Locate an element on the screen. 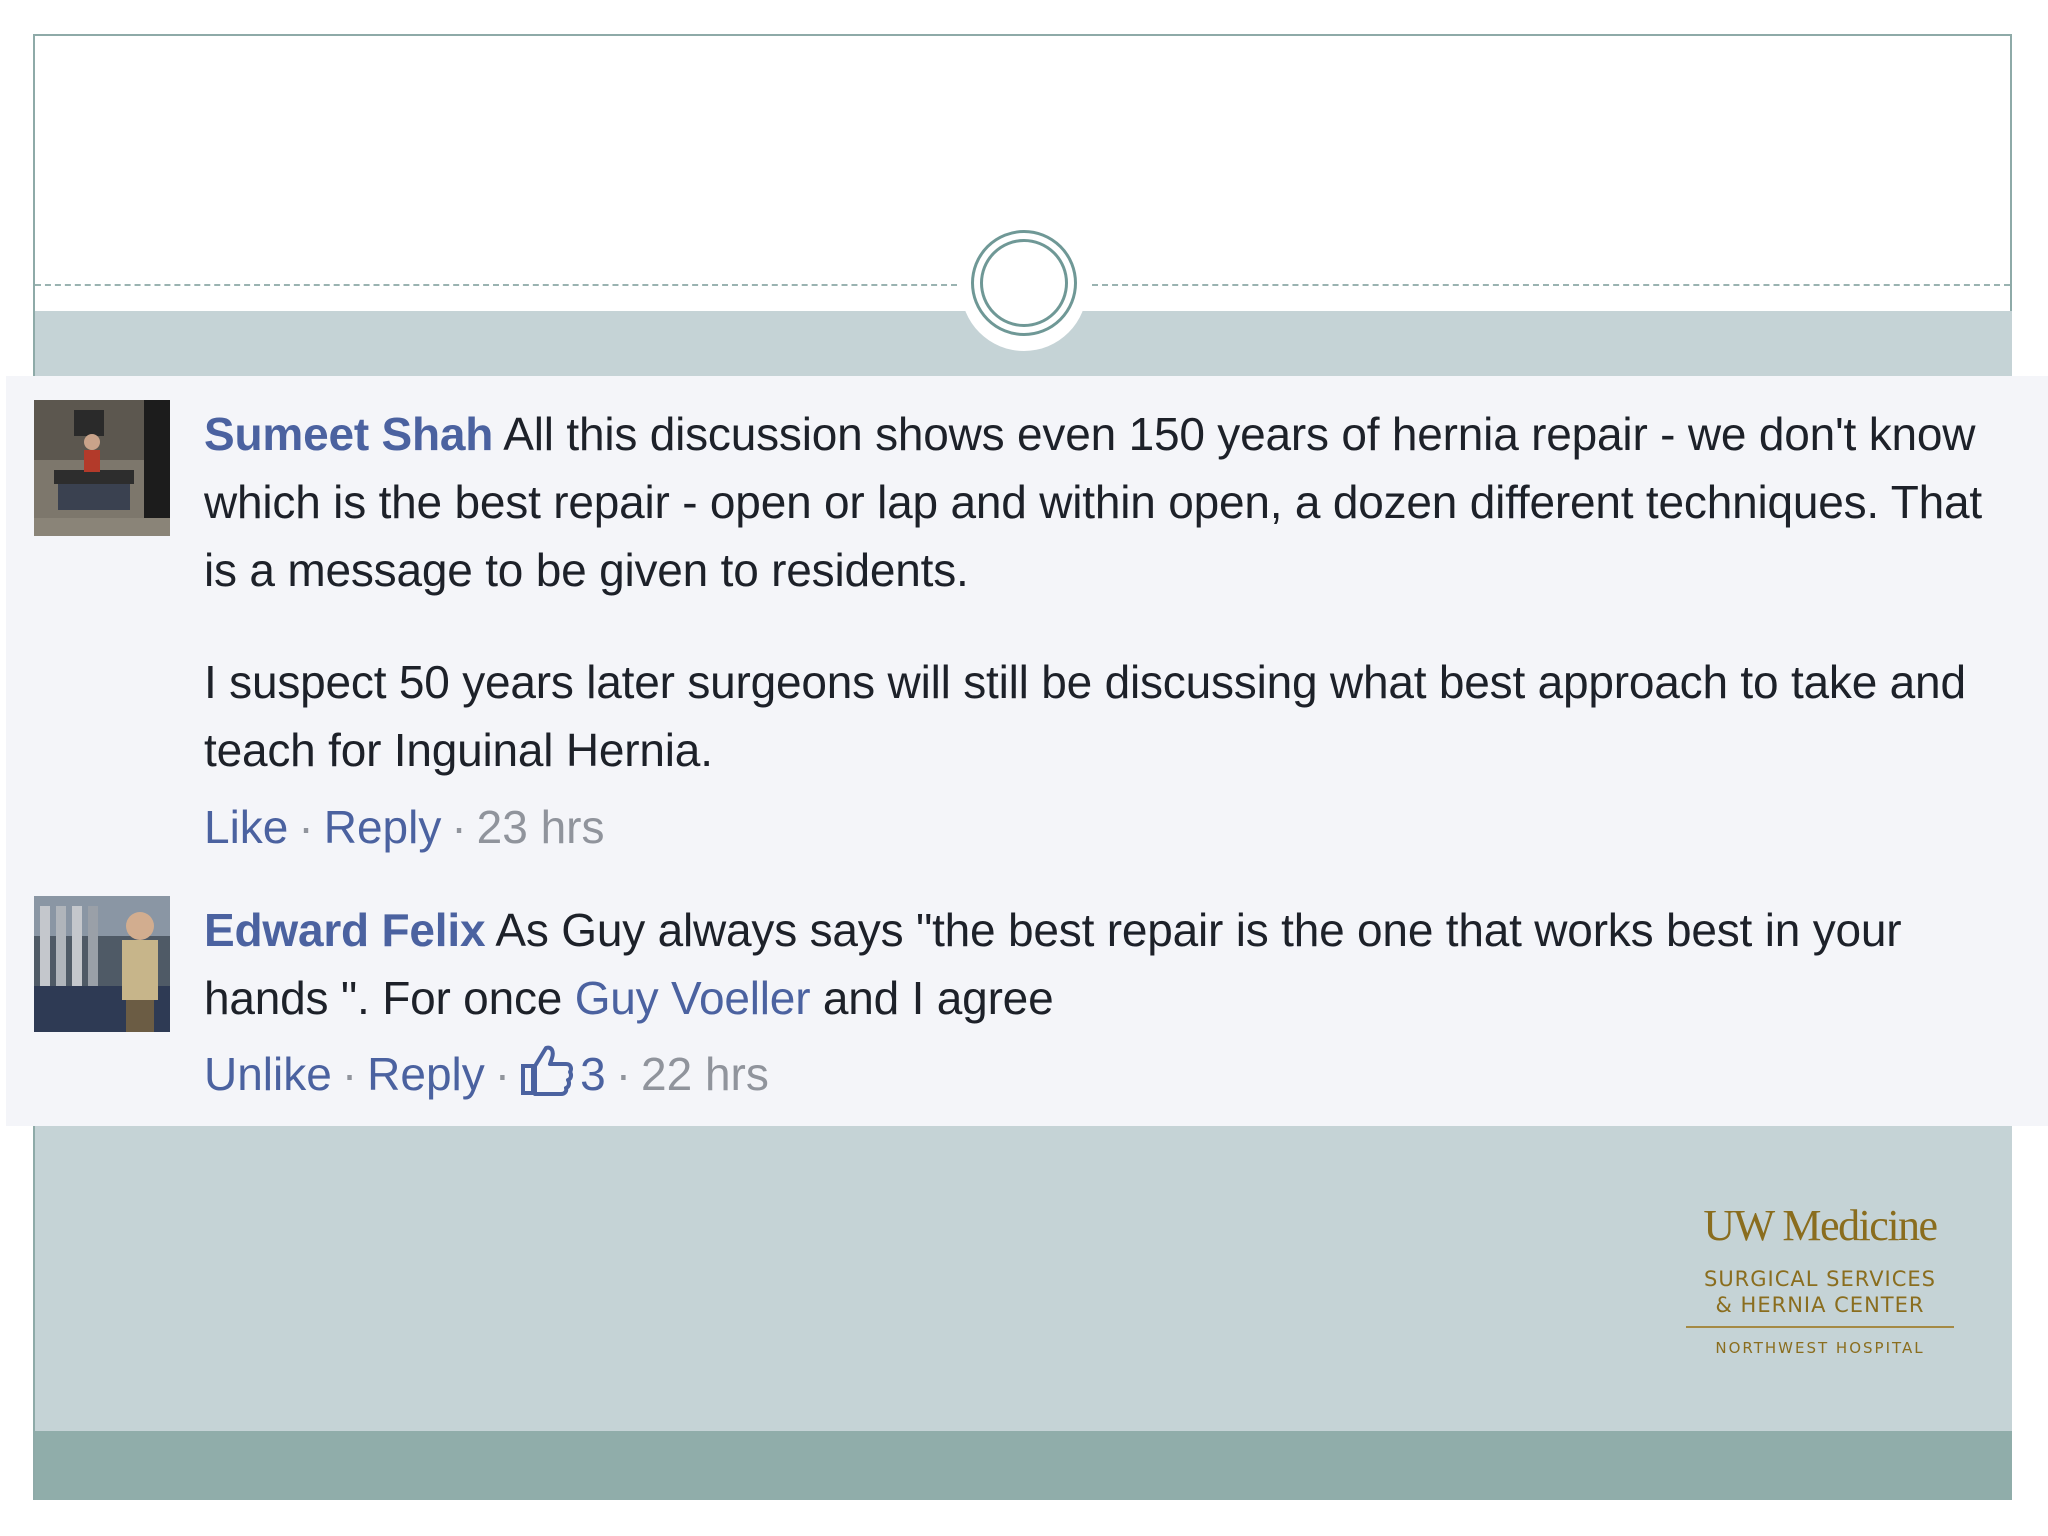 This screenshot has width=2048, height=1536. avatar-sumeet-shah is located at coordinates (102, 468).